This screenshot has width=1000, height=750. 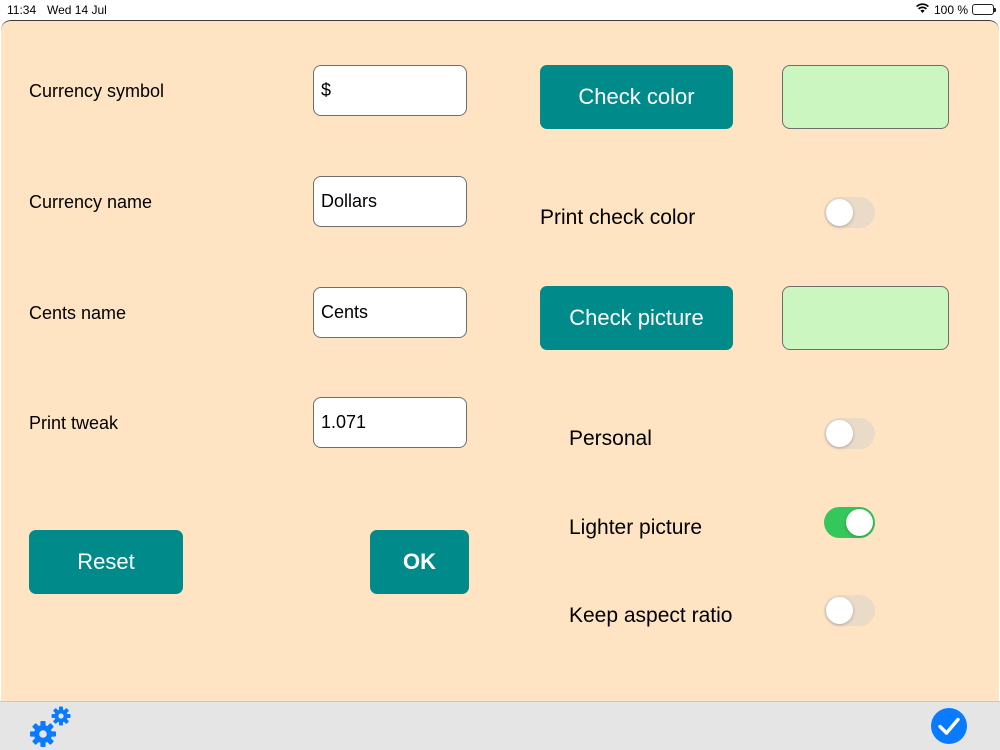 What do you see at coordinates (636, 527) in the screenshot?
I see `lighter-picture-label: Lighter picture` at bounding box center [636, 527].